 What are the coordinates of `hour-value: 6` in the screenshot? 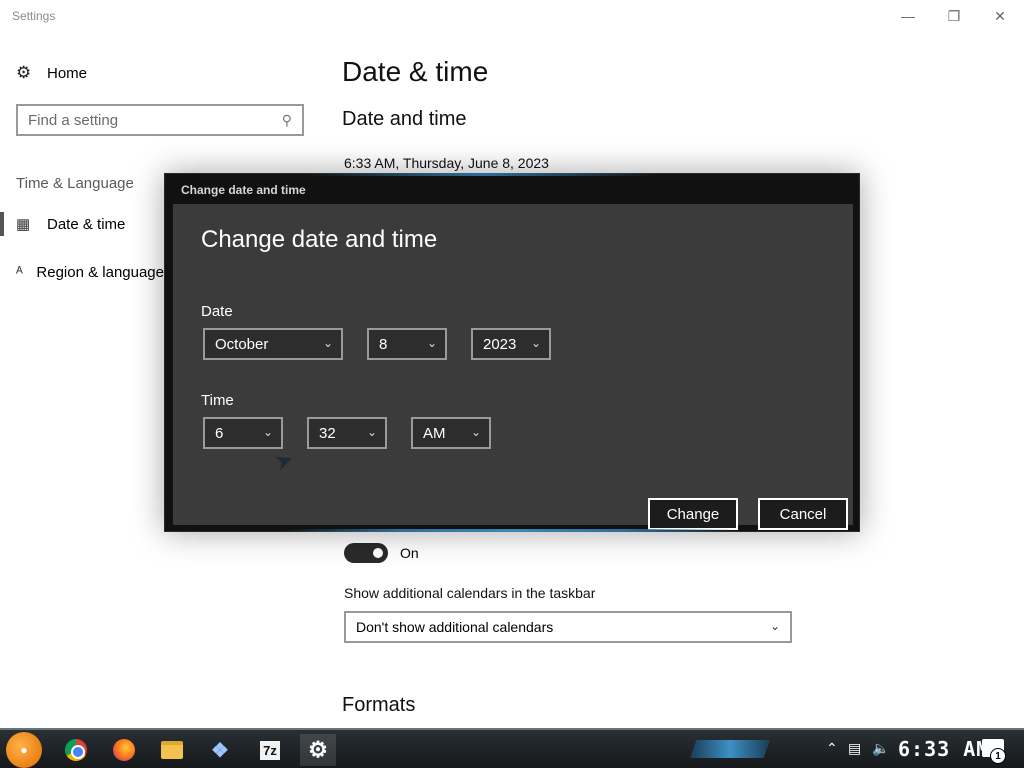 It's located at (219, 433).